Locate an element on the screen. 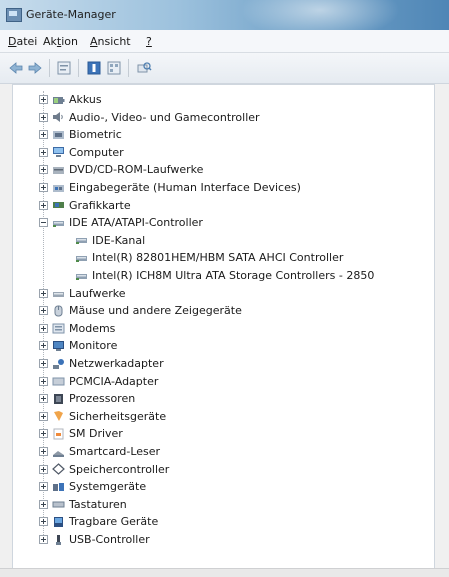 The width and height of the screenshot is (449, 577). menu-aktion: Aktion is located at coordinates (60, 41).